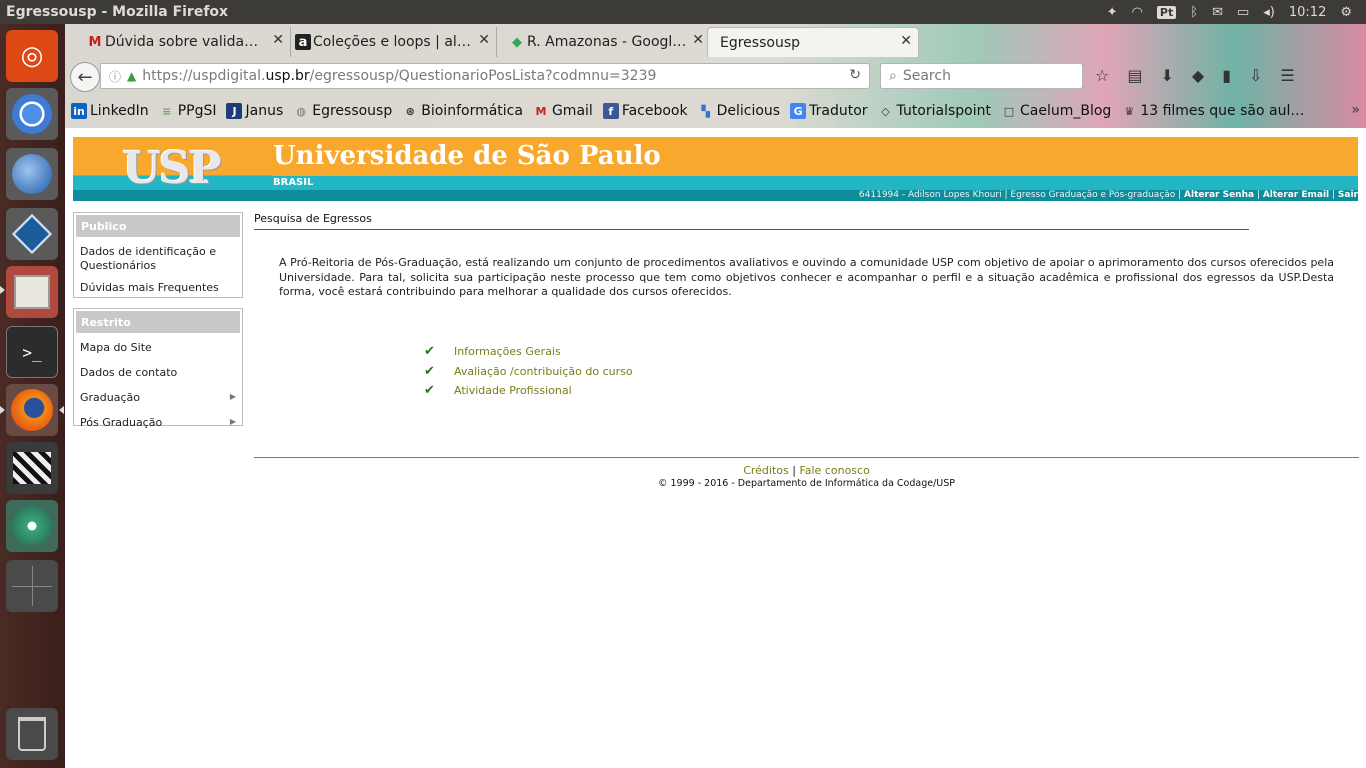 The image size is (1366, 768). What do you see at coordinates (1217, 12) in the screenshot?
I see `mail-icon: ✉` at bounding box center [1217, 12].